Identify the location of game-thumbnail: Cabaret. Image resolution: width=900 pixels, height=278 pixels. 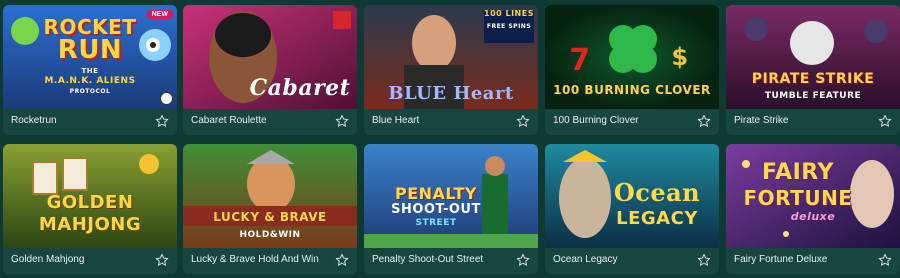
(270, 57).